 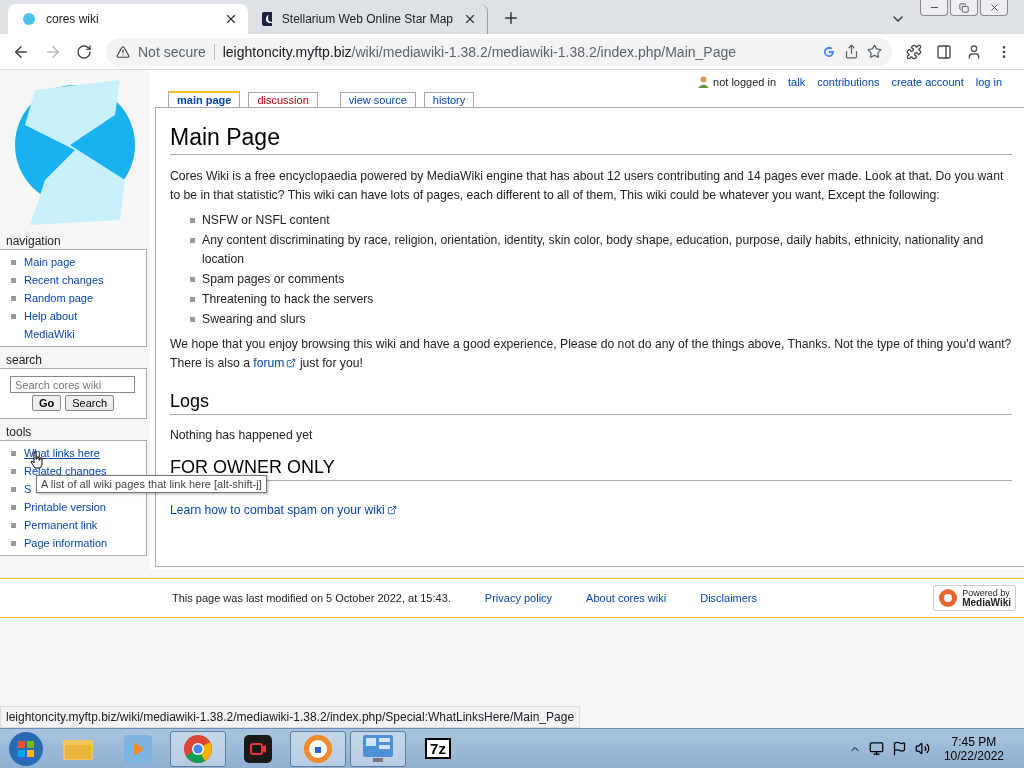 What do you see at coordinates (829, 51) in the screenshot?
I see `google-g-icon` at bounding box center [829, 51].